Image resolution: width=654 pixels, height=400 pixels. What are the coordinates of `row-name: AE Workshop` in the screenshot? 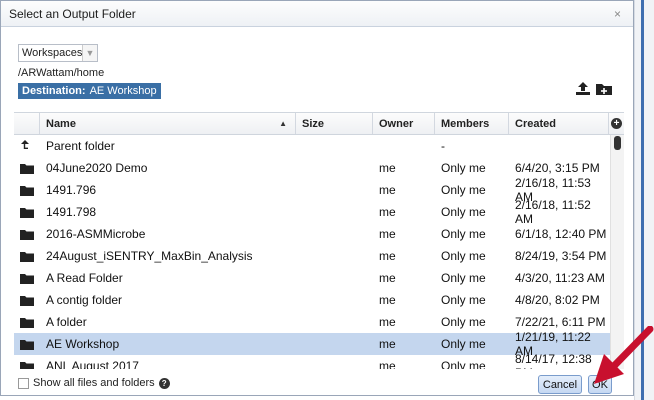 It's located at (83, 344).